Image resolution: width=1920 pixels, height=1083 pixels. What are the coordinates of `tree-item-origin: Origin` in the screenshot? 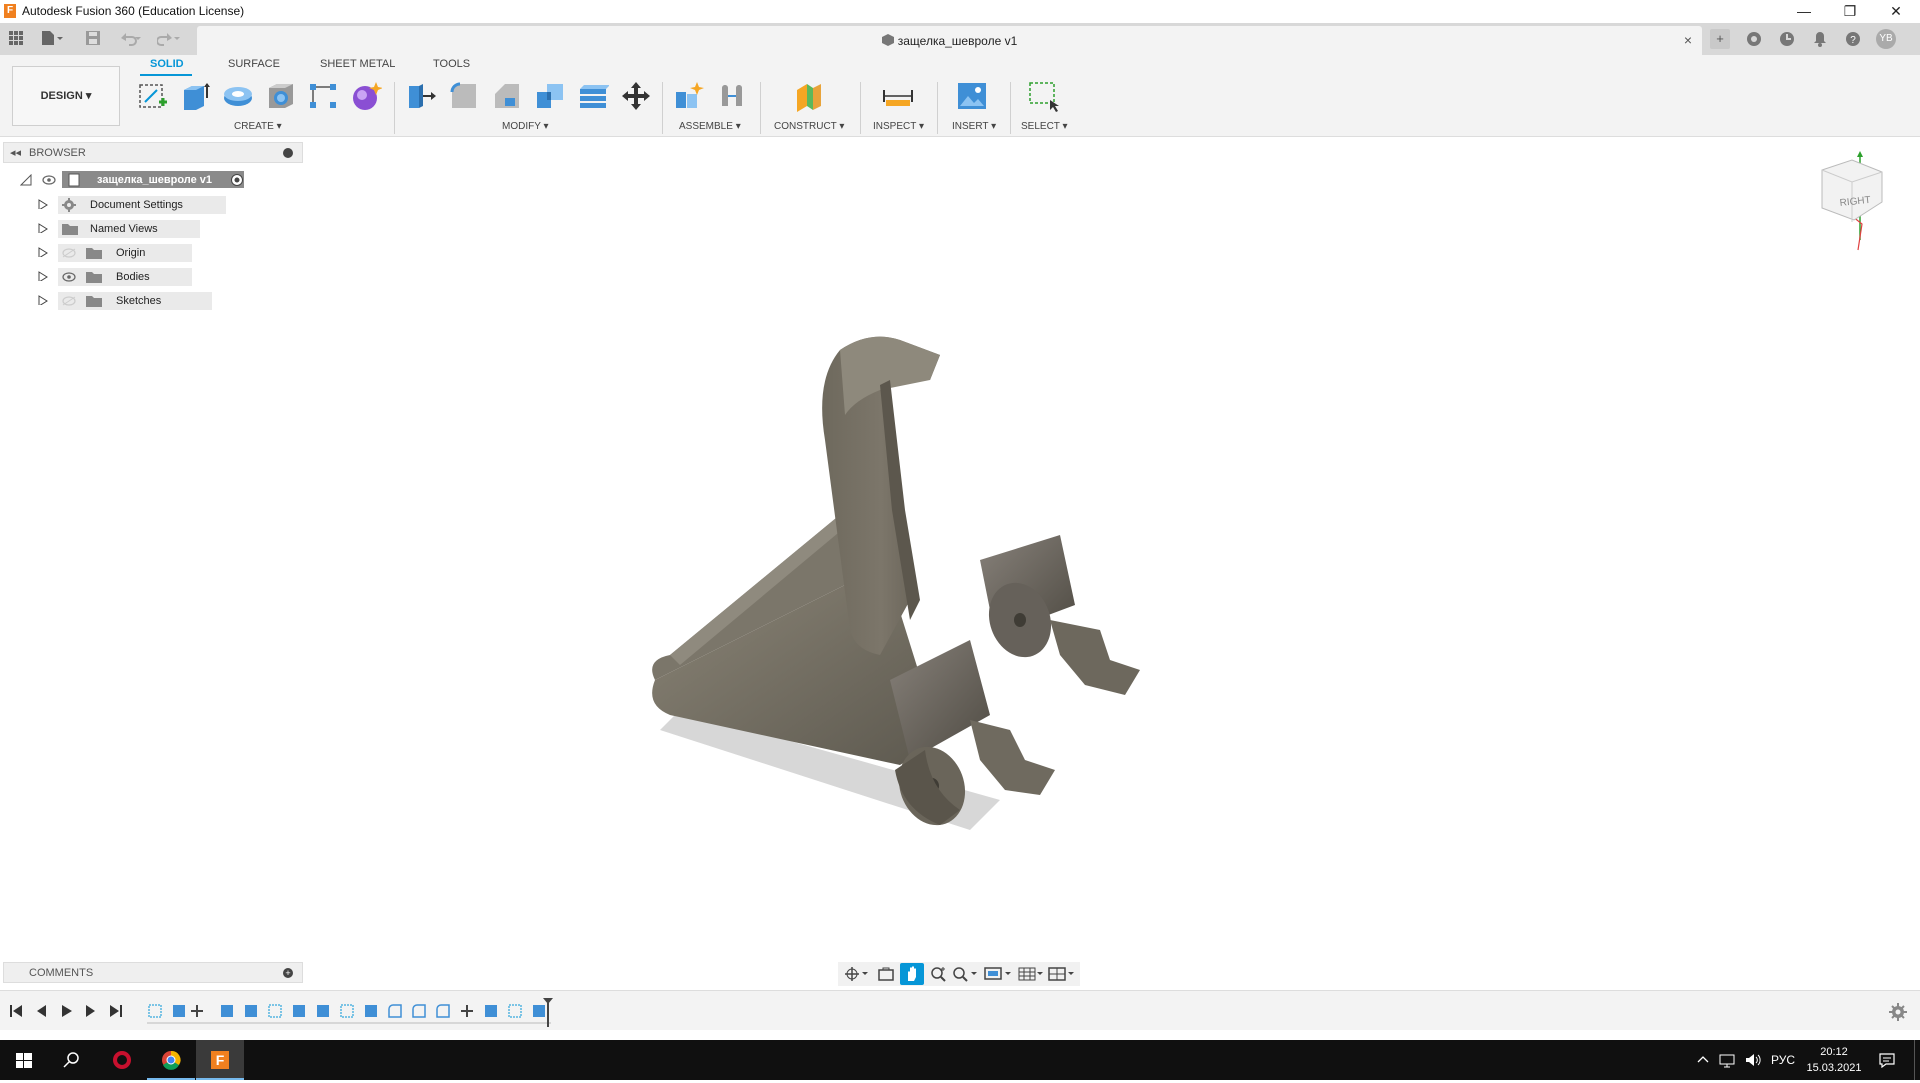 It's located at (138, 253).